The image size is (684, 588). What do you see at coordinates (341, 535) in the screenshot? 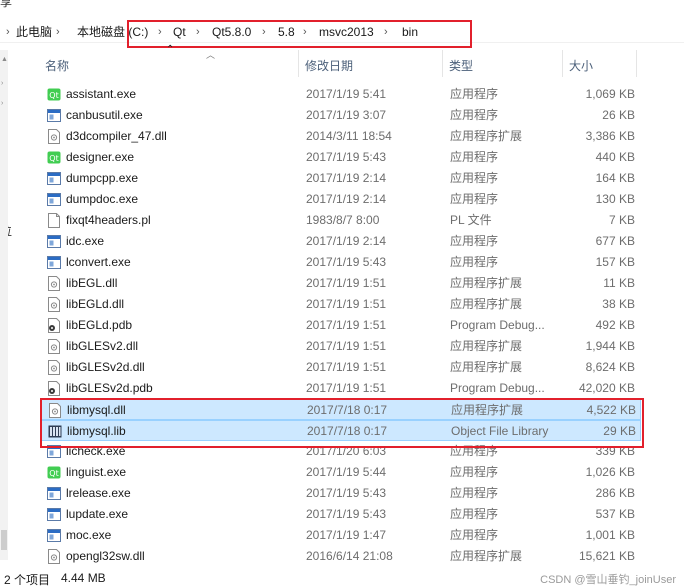
I see `file-row: moc.exe 2017/1/19 1:47 应用程序 1,001 KB` at bounding box center [341, 535].